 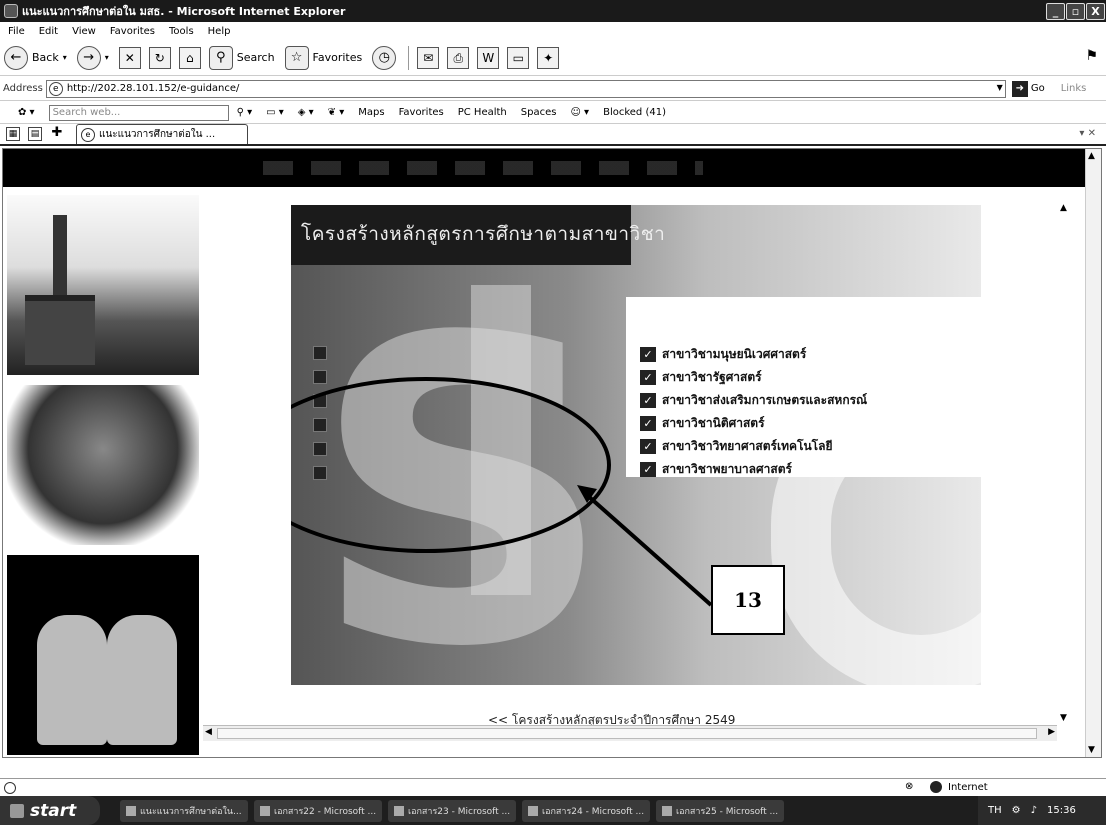 I want to click on forward-arrow-icon: →, so click(x=88, y=57).